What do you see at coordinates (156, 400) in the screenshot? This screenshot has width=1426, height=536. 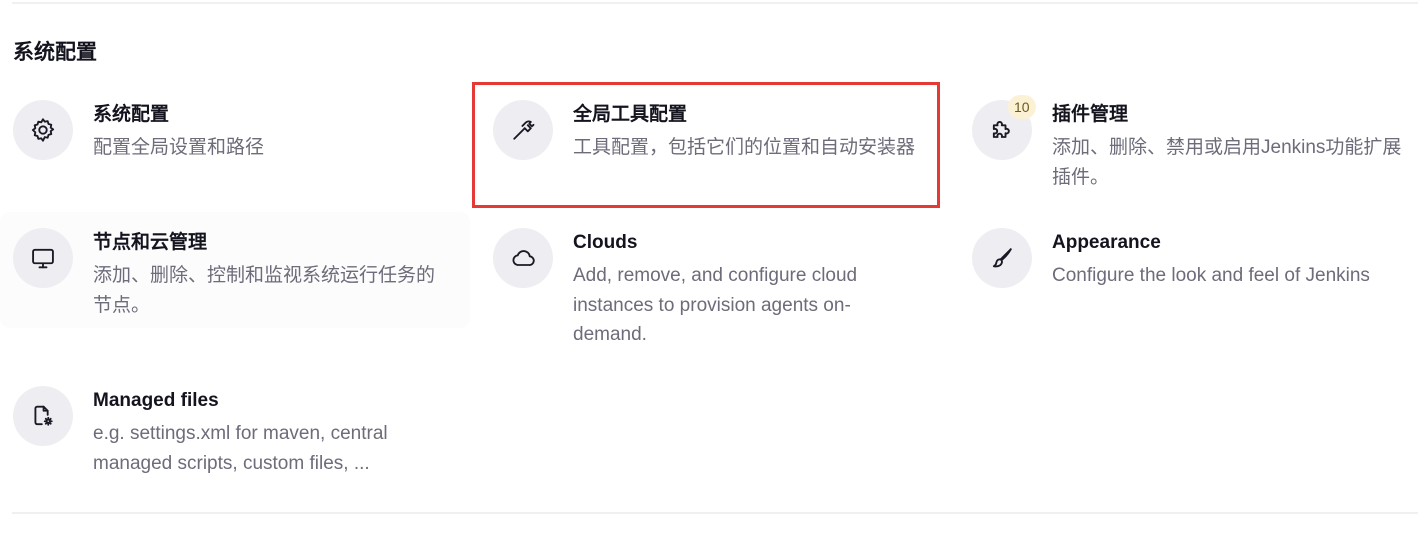 I see `tile-title-managed-files: Managed files` at bounding box center [156, 400].